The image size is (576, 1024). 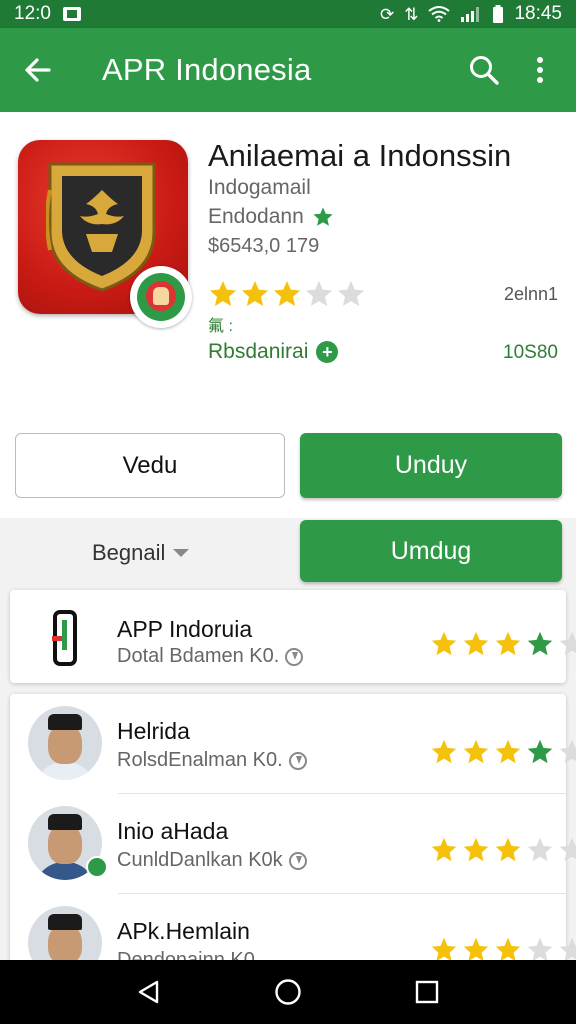 I want to click on status-time-right: 18:45, so click(x=538, y=13).